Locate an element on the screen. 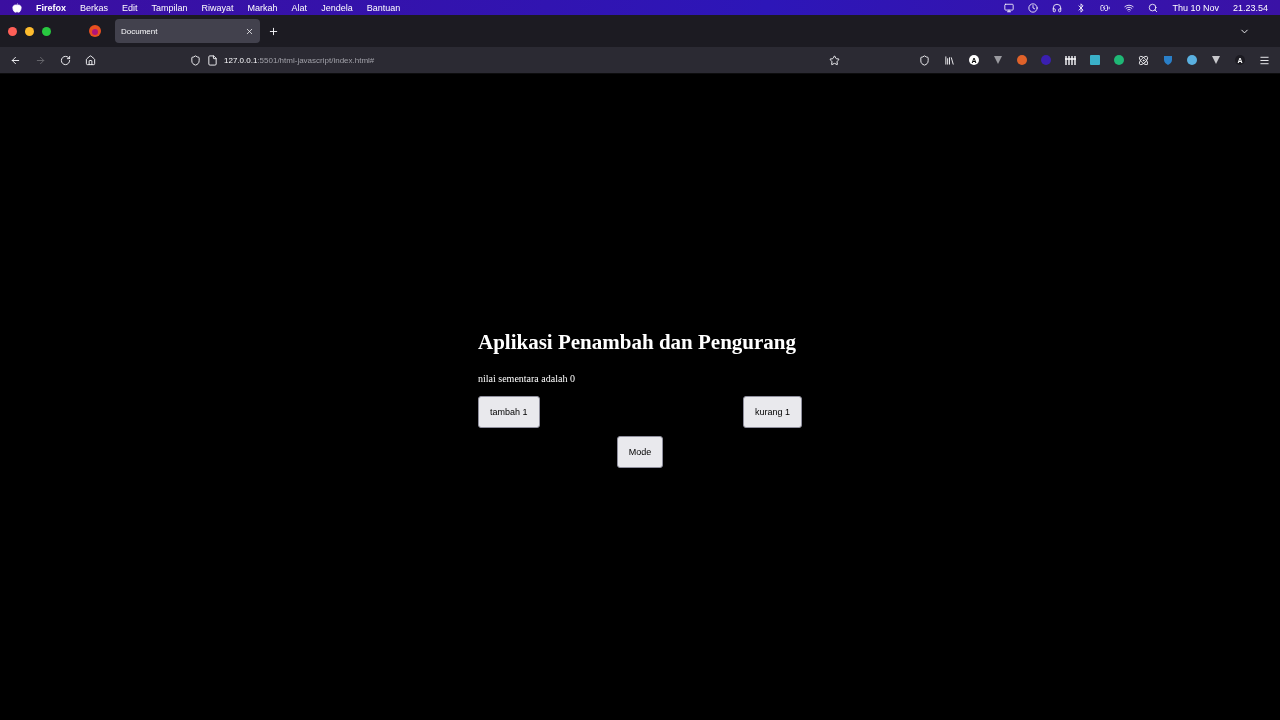 The image size is (1280, 720). page-icon is located at coordinates (212, 60).